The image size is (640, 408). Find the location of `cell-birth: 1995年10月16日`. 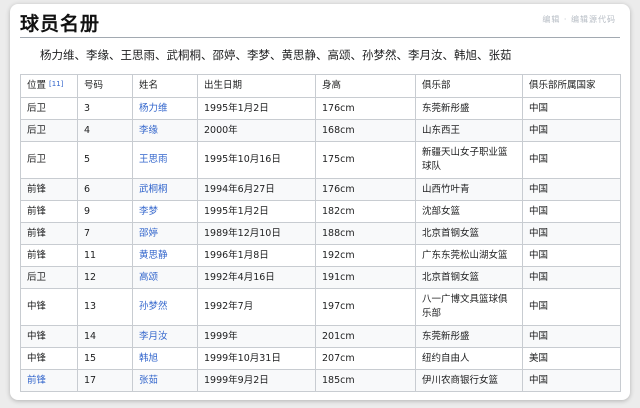

cell-birth: 1995年10月16日 is located at coordinates (256, 160).